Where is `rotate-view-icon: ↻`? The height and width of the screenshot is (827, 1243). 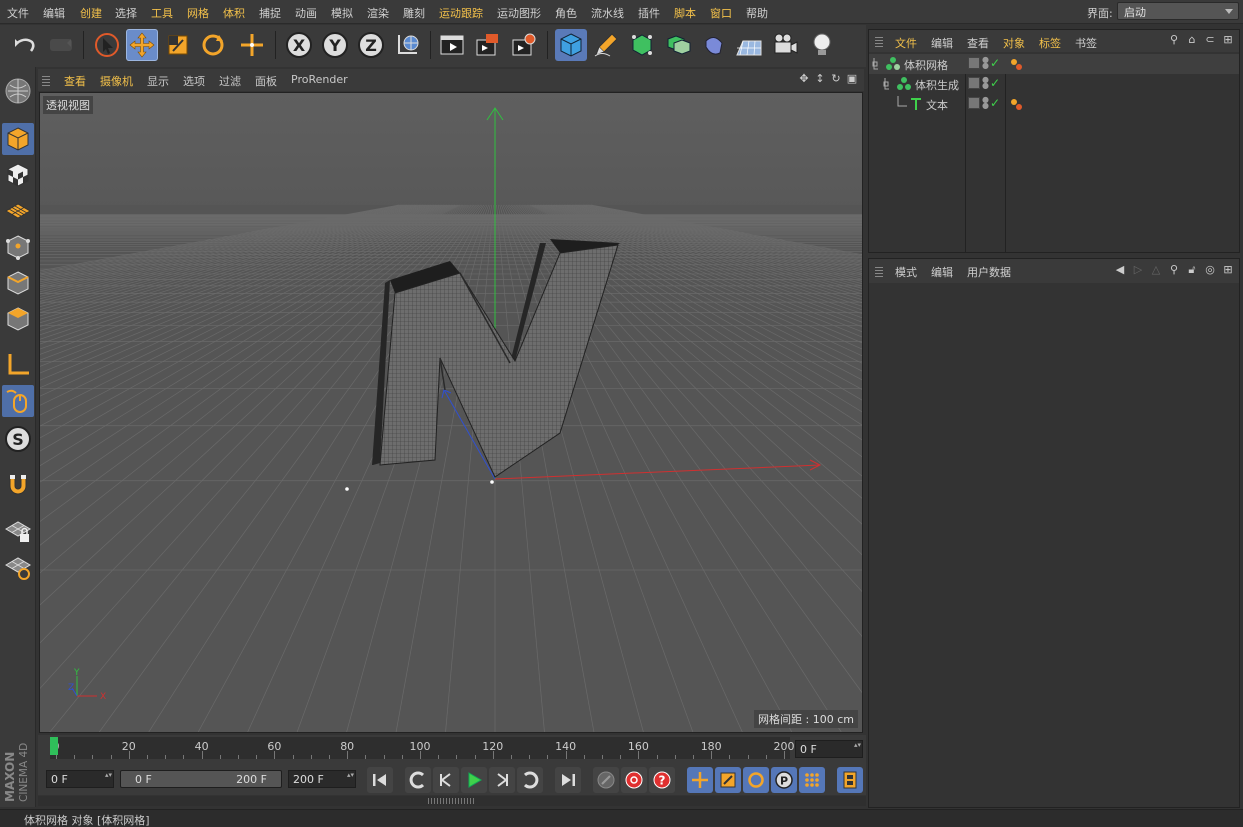 rotate-view-icon: ↻ is located at coordinates (836, 79).